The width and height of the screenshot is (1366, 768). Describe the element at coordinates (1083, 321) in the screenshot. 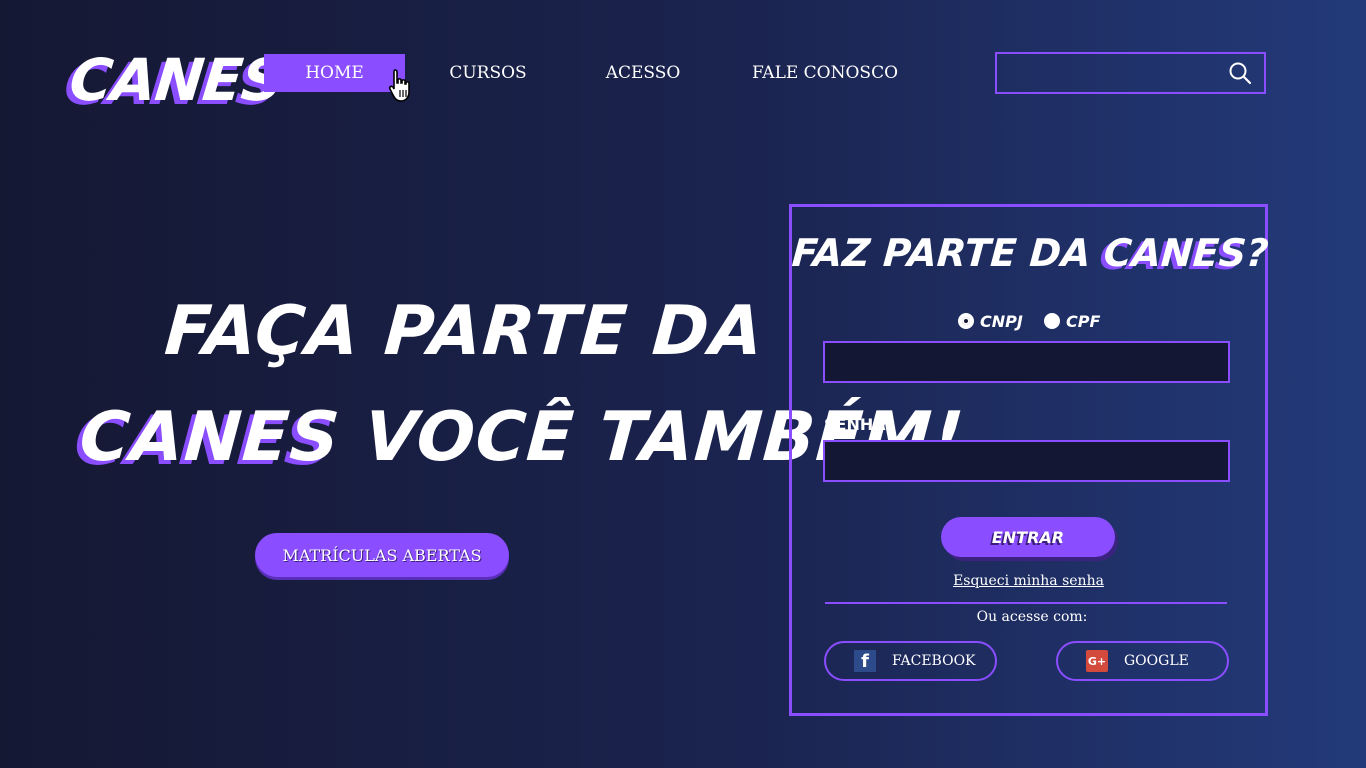

I see `radio-cpf-label: CPF` at that location.